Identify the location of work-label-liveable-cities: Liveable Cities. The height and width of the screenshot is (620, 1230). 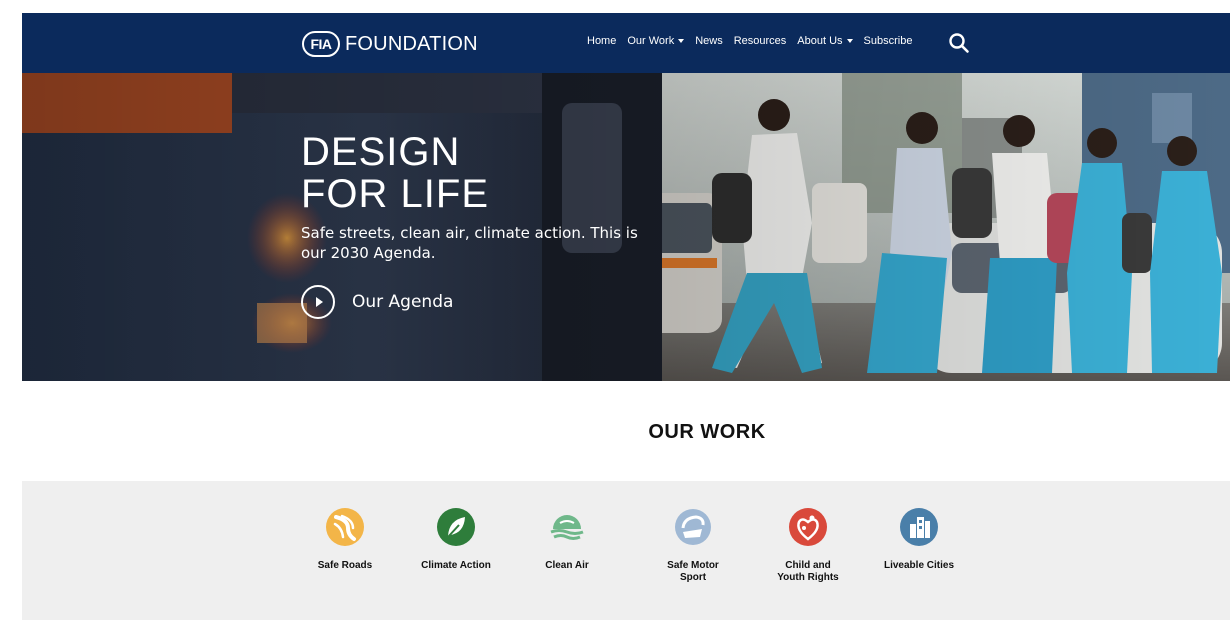
(919, 565).